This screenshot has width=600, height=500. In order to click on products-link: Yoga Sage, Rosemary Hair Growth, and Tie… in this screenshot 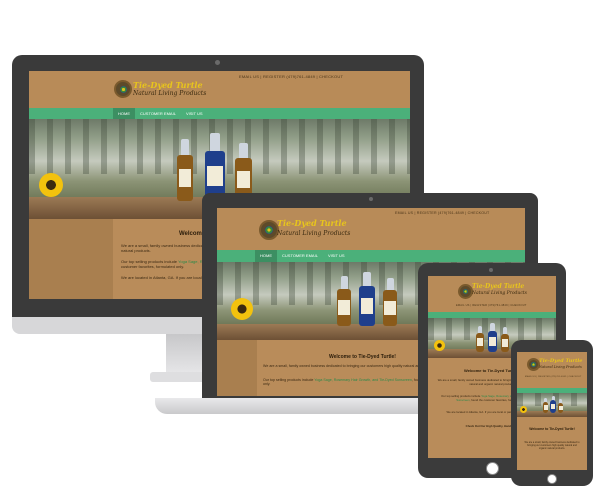, I will do `click(363, 380)`.